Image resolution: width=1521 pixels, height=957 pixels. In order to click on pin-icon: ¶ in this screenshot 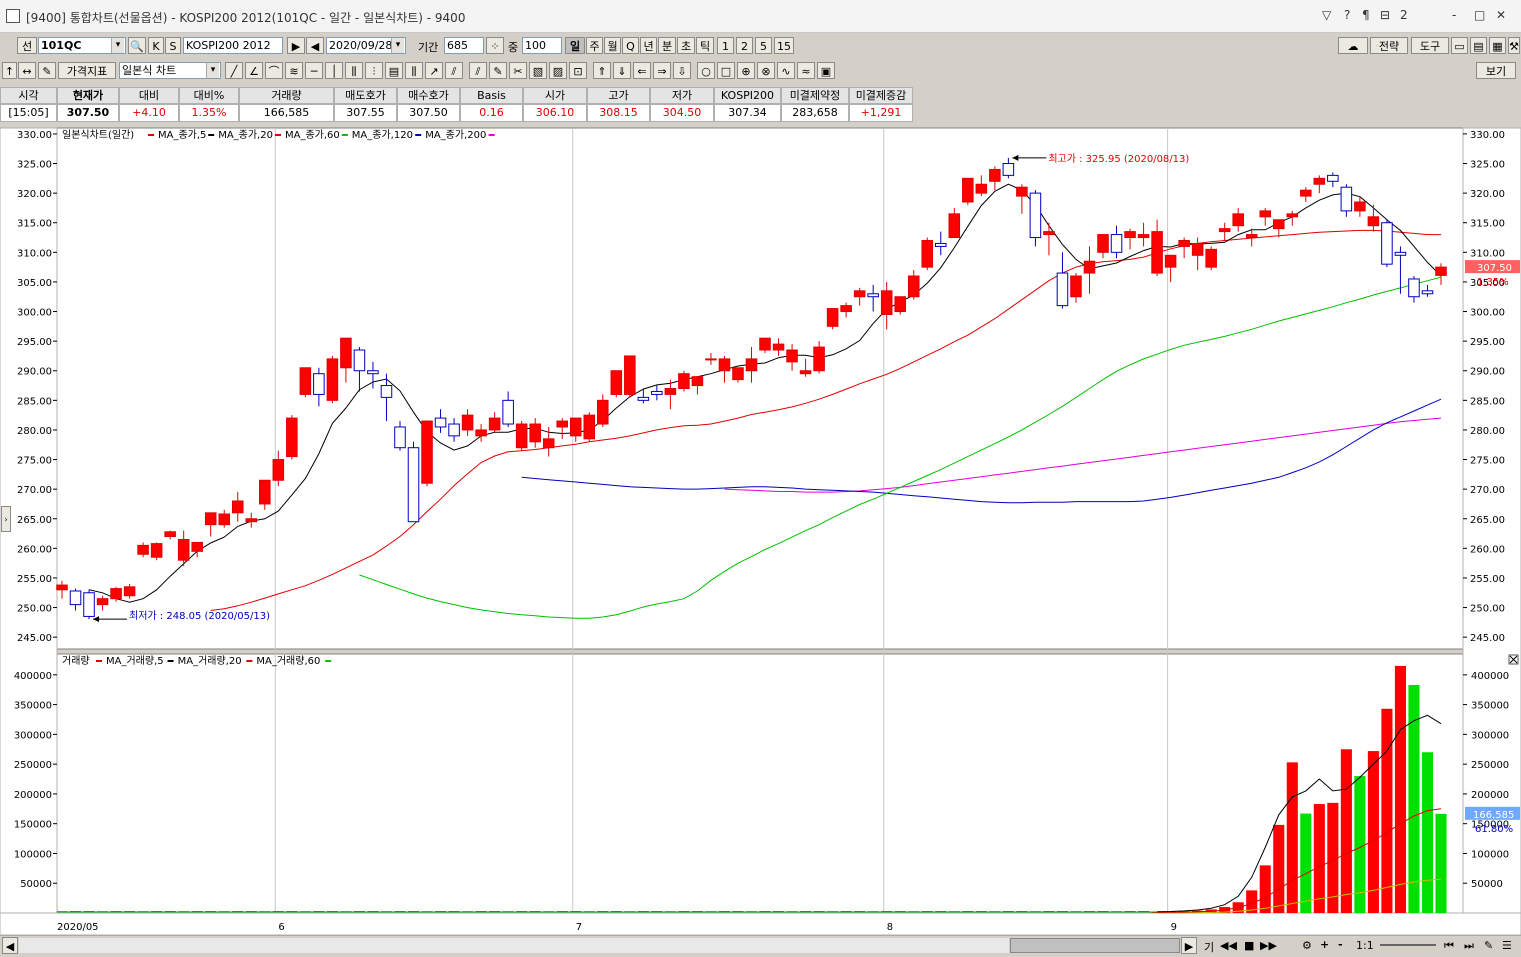, I will do `click(1366, 15)`.